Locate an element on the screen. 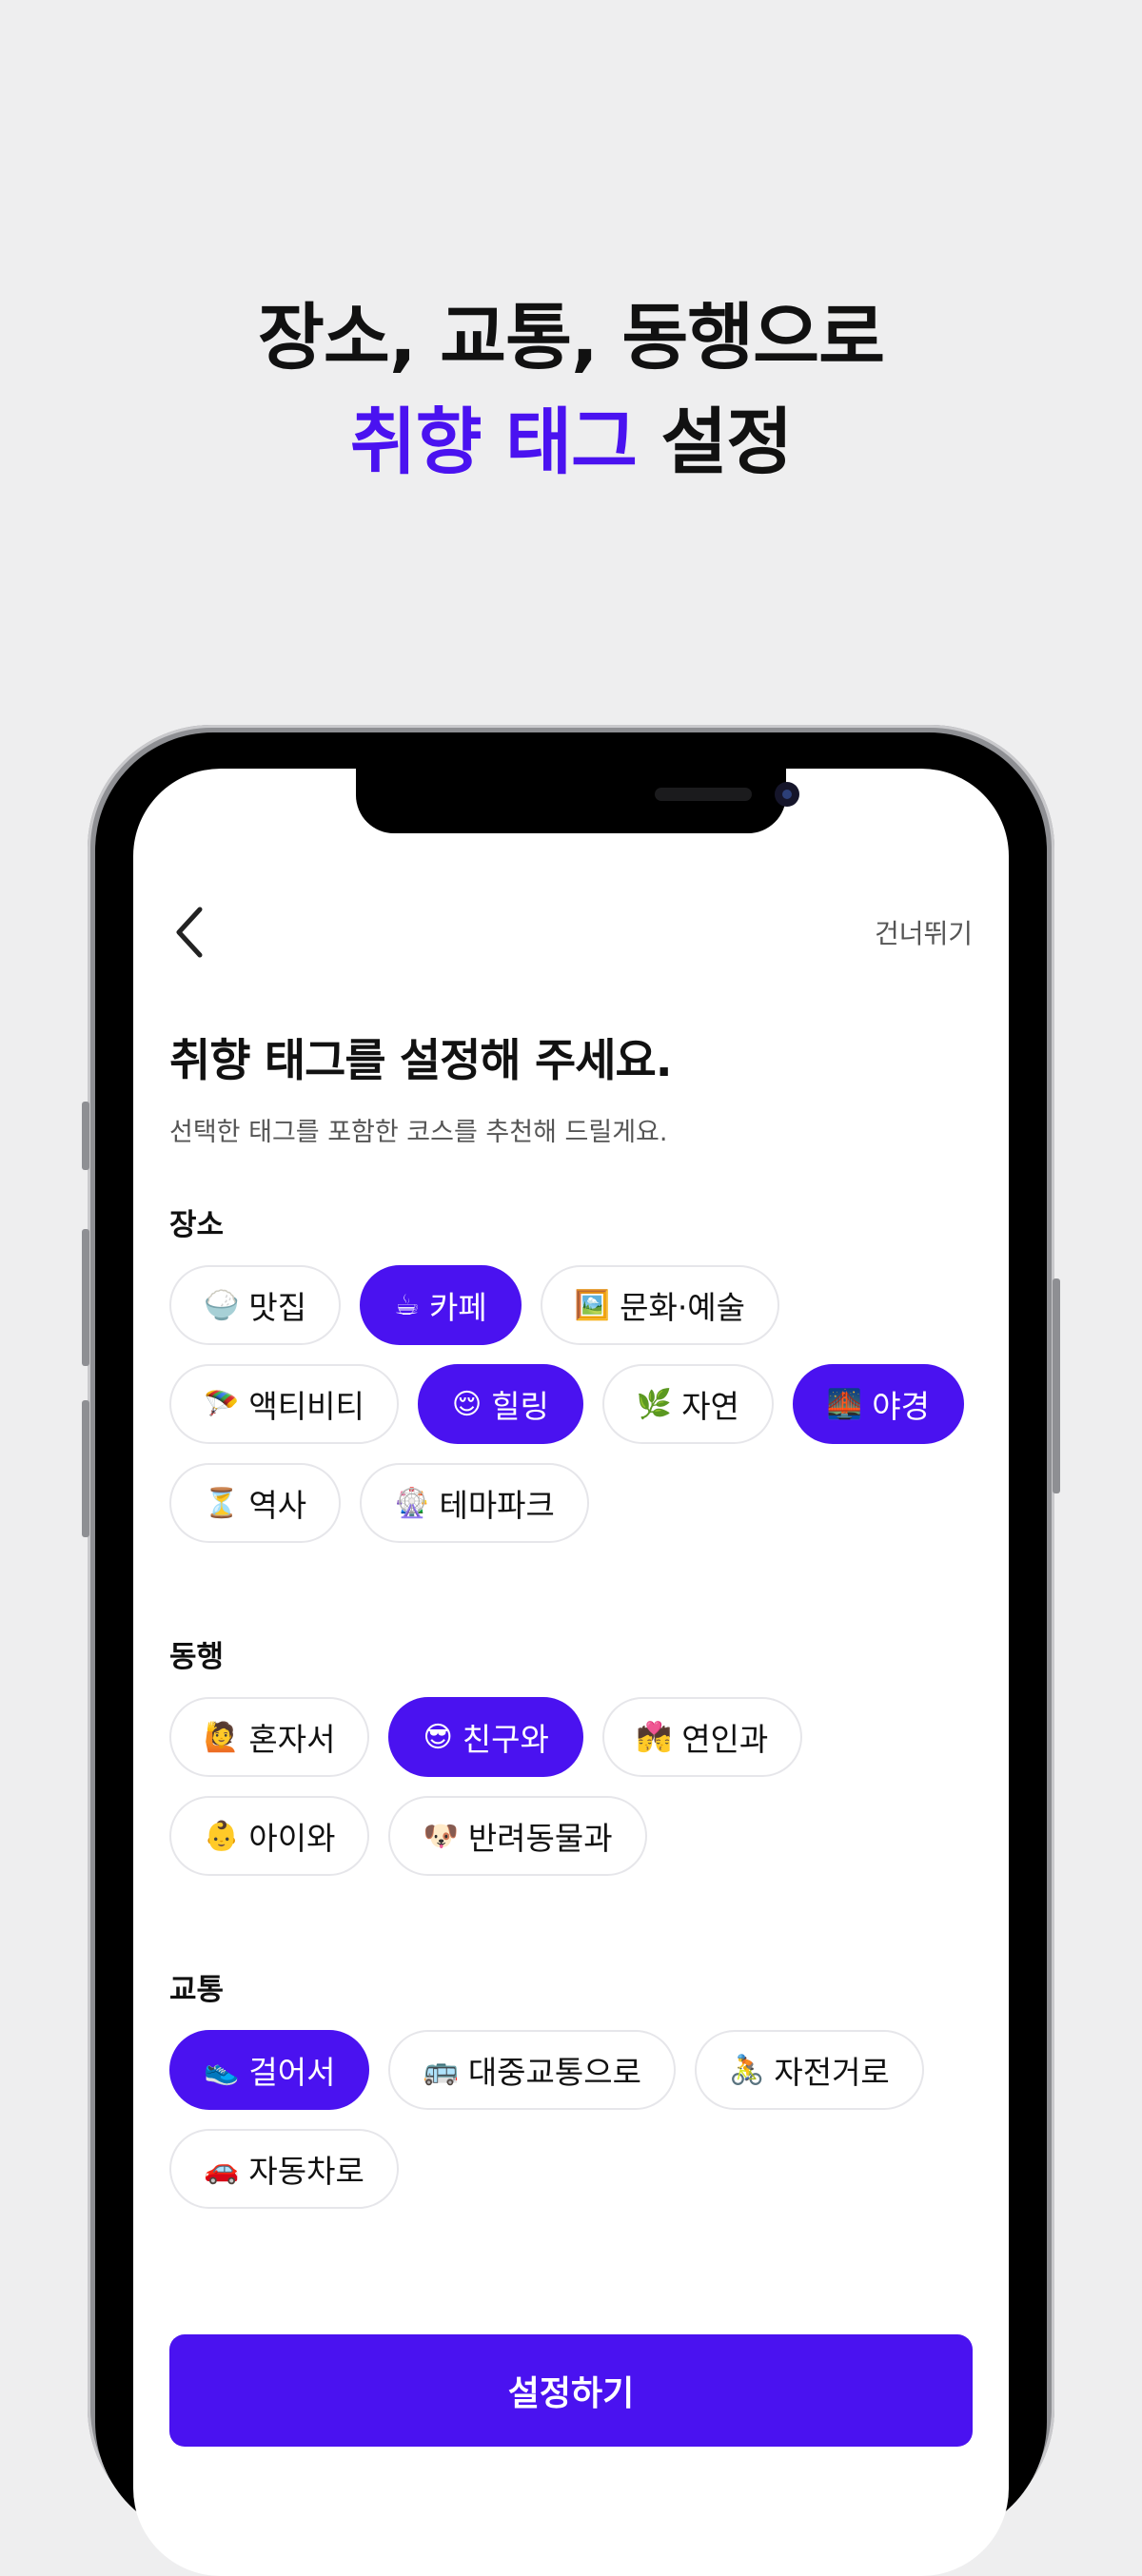 The width and height of the screenshot is (1142, 2576). tag-emoji-icon: 🪂 is located at coordinates (222, 1404).